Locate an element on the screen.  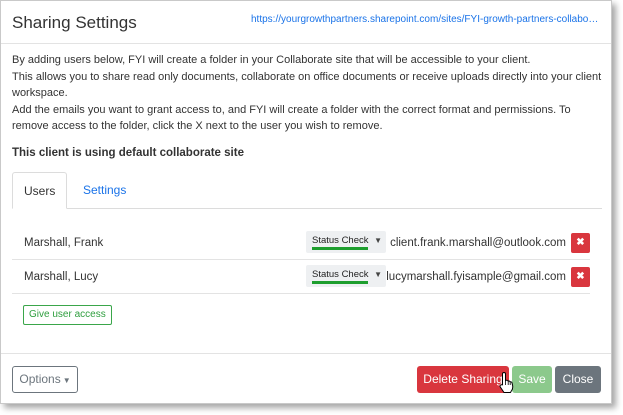
save-button: Save is located at coordinates (532, 379).